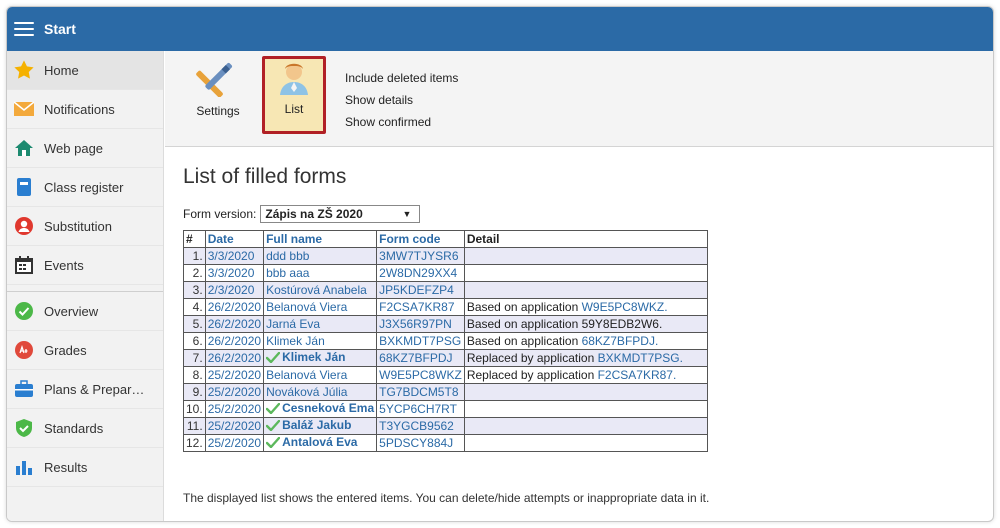 This screenshot has width=1000, height=528. I want to click on column-header-full-name: Full name, so click(320, 239).